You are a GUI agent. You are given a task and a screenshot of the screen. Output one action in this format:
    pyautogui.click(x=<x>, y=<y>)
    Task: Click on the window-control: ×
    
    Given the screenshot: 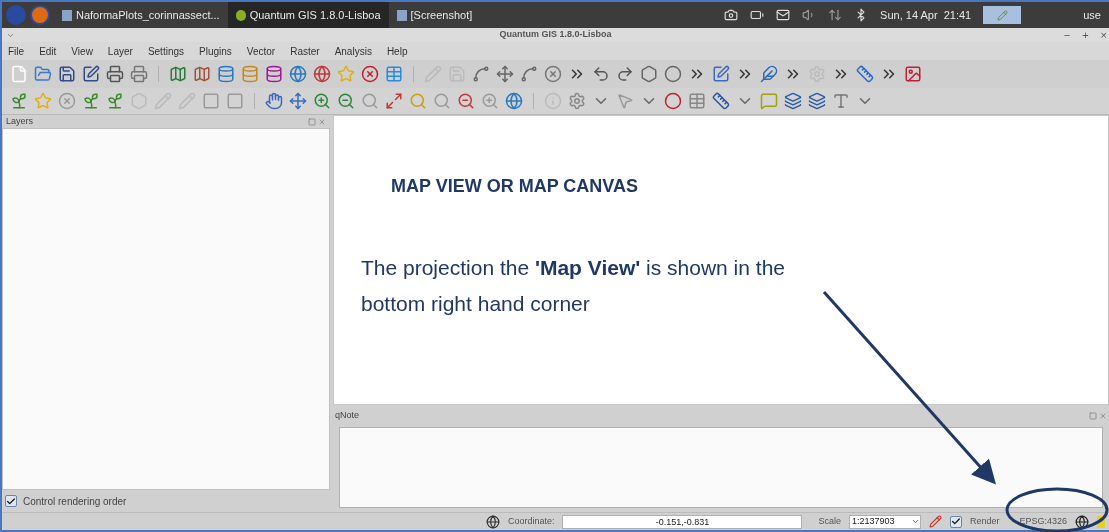 What is the action you would take?
    pyautogui.click(x=1103, y=35)
    